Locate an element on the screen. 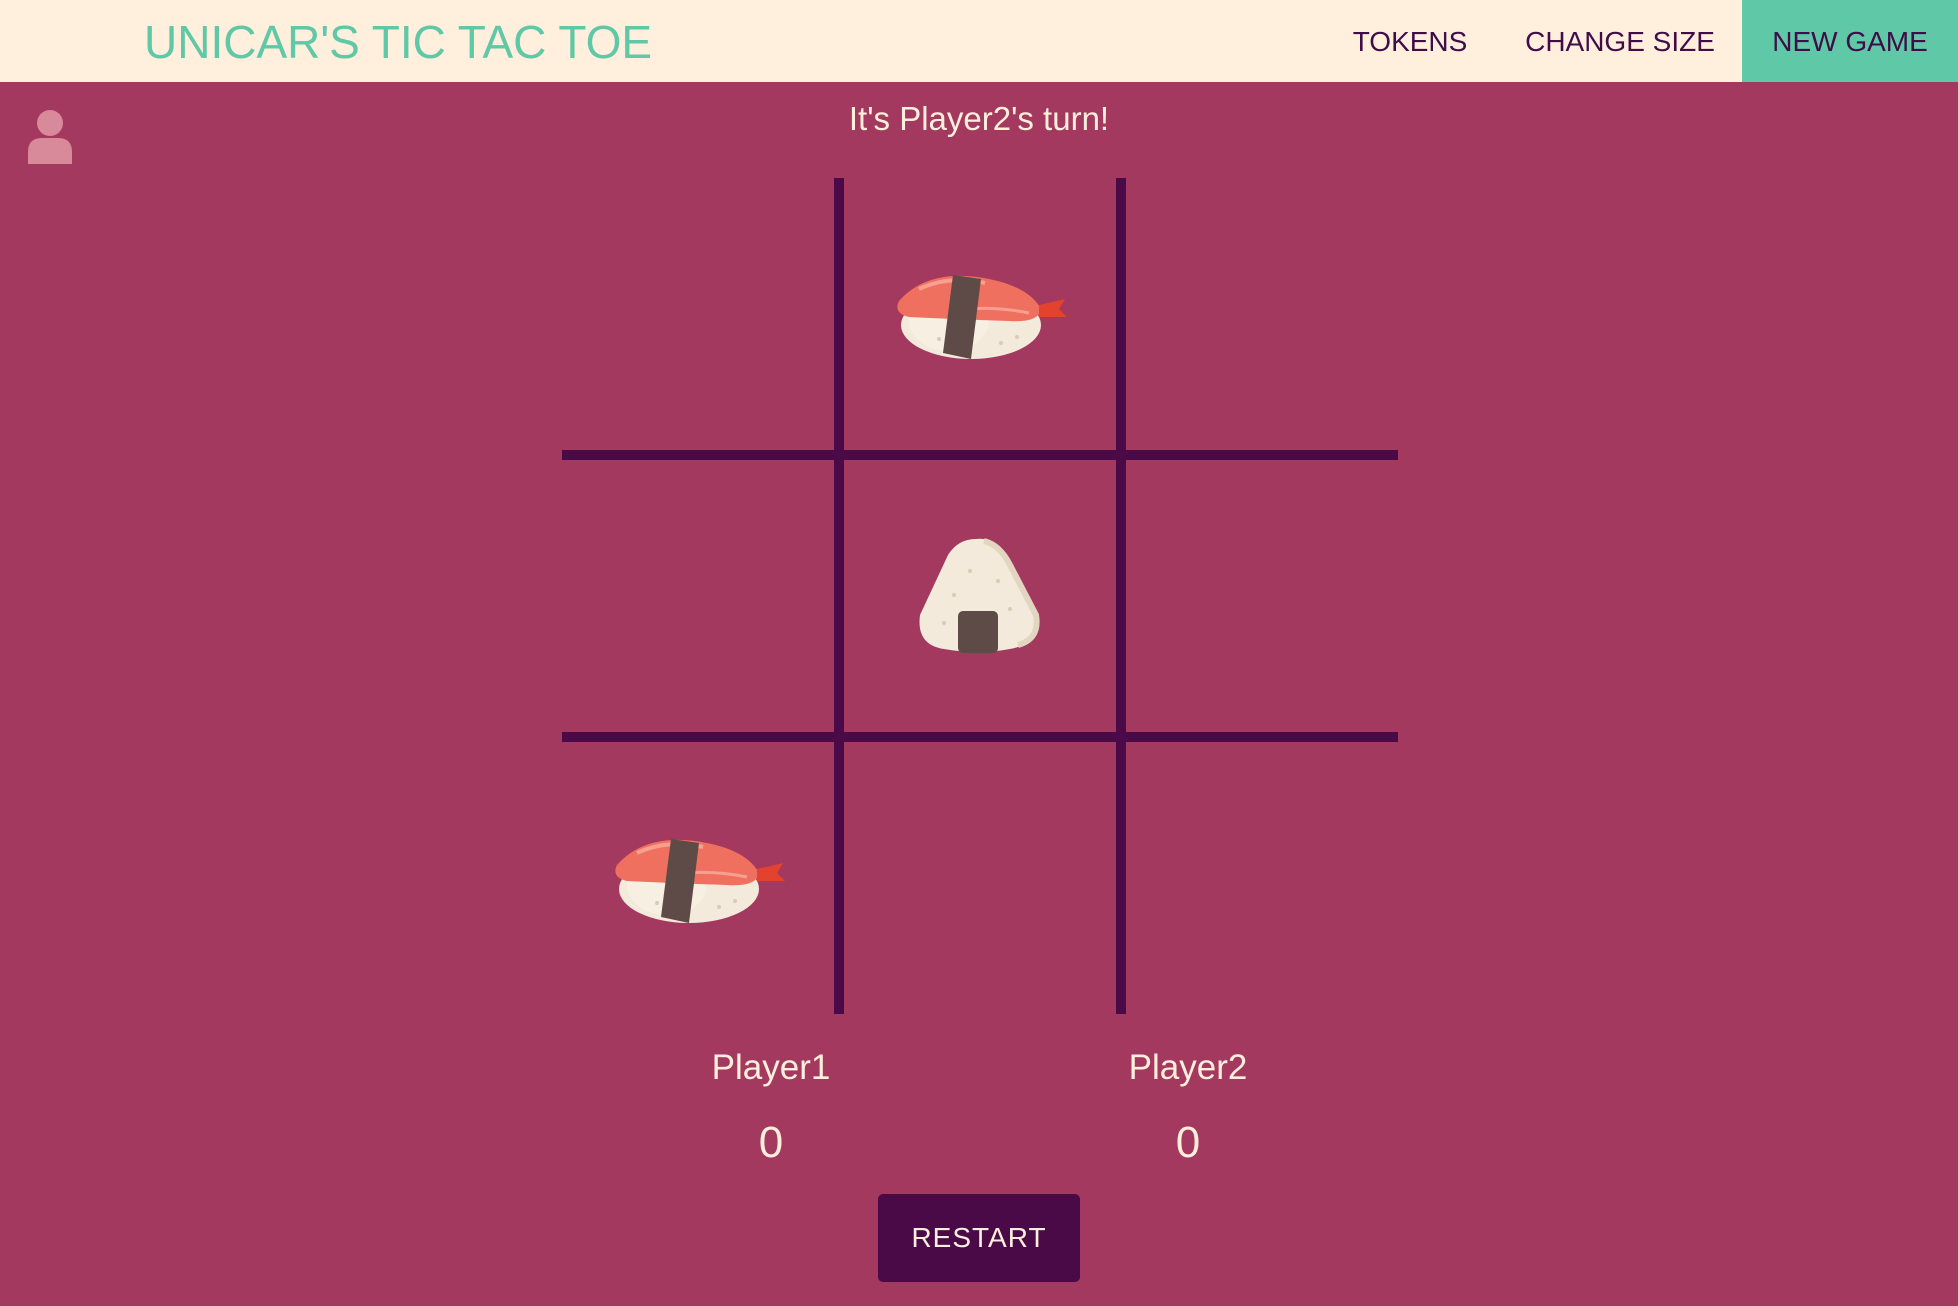 The width and height of the screenshot is (1958, 1306). onigiri-icon is located at coordinates (979, 595).